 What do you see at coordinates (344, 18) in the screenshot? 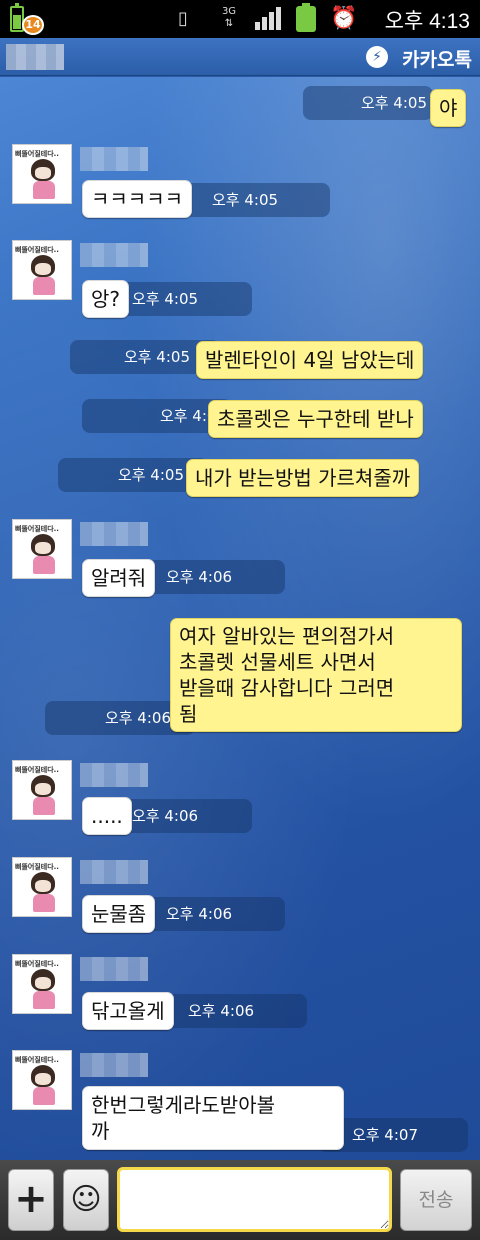
I see `alarm-icon: ⏰` at bounding box center [344, 18].